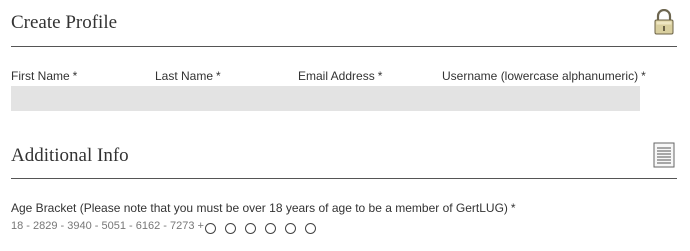 The height and width of the screenshot is (251, 690). Describe the element at coordinates (310, 228) in the screenshot. I see `age-radio-73-plus` at that location.